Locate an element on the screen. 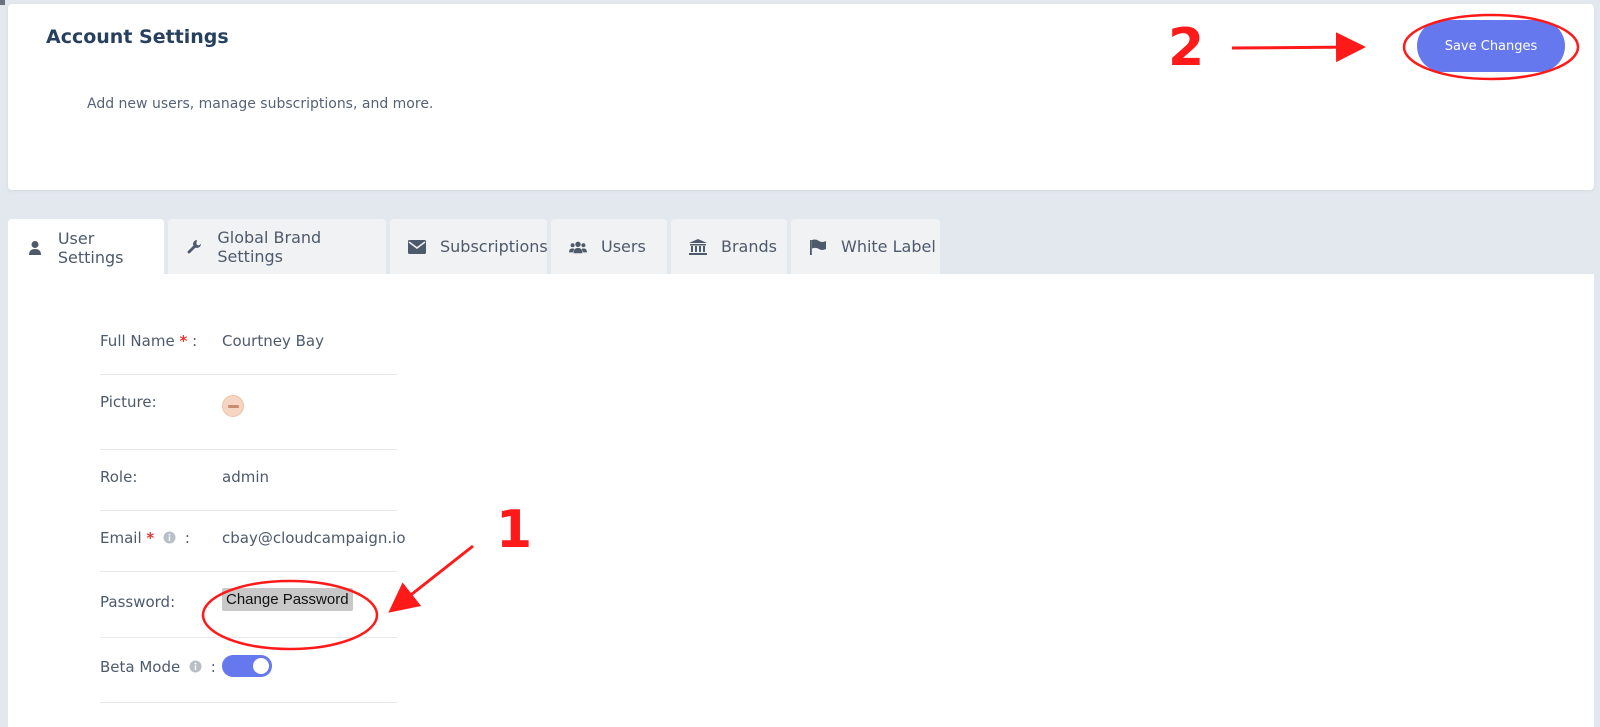  tab-users: Users is located at coordinates (609, 246).